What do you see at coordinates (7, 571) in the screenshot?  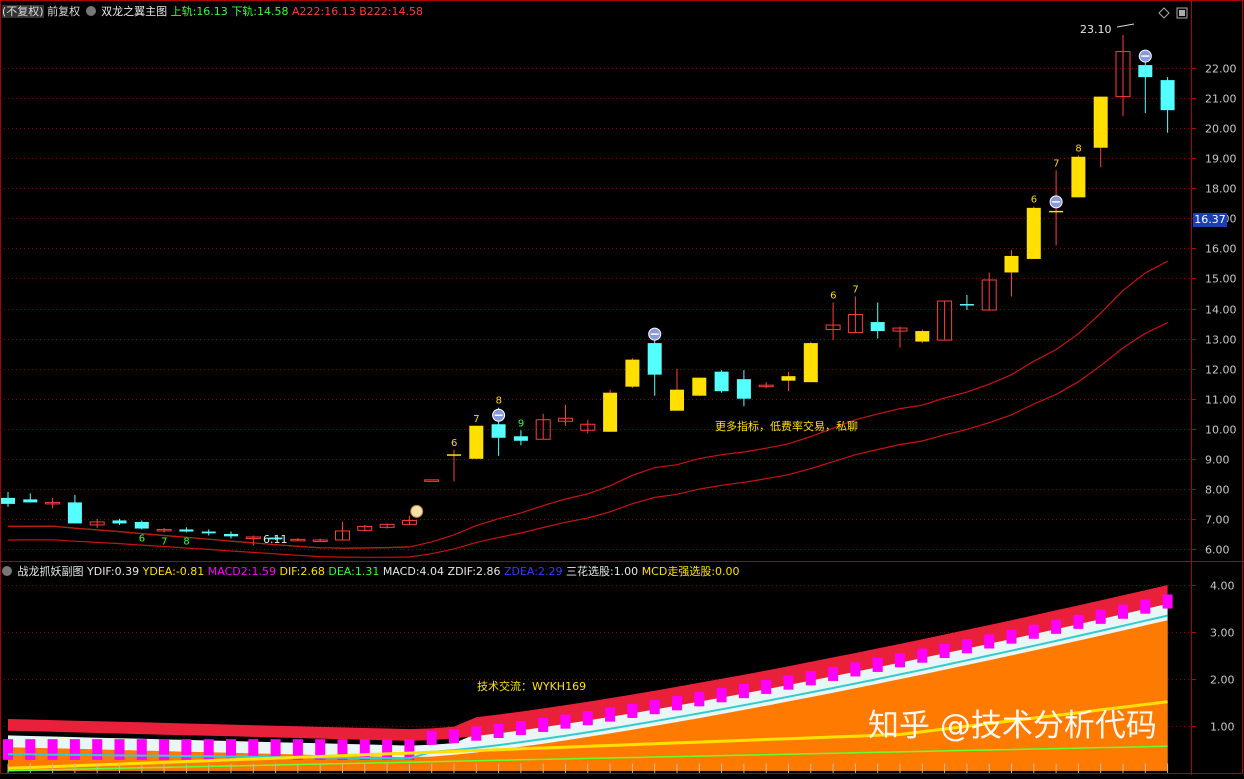 I see `sub-indicator-menu-icon` at bounding box center [7, 571].